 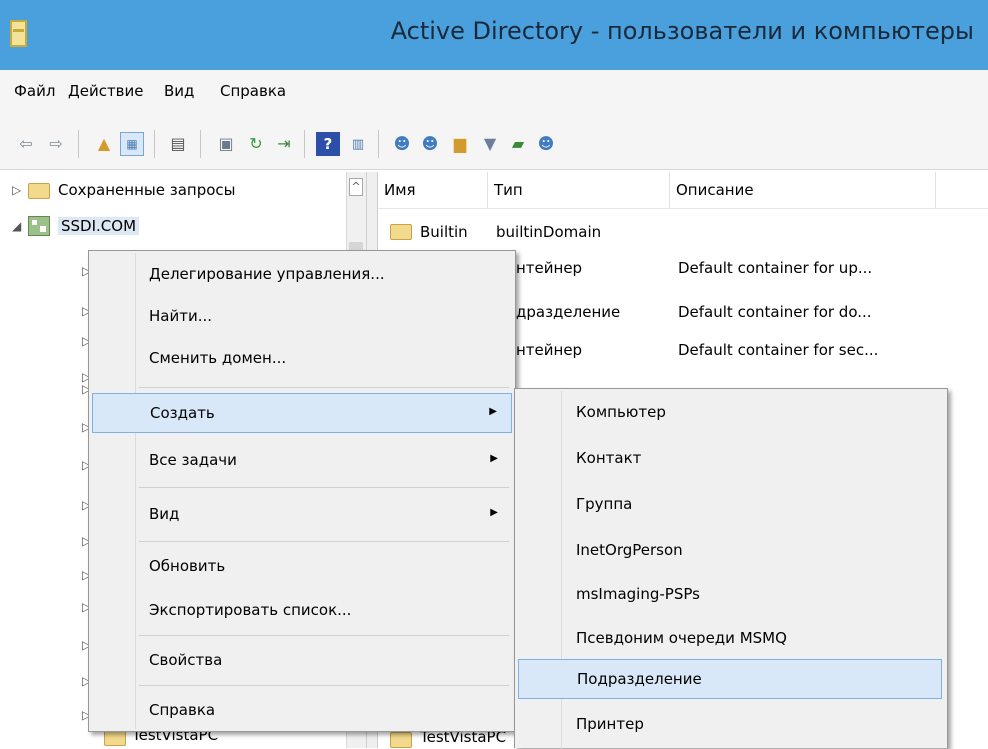 I want to click on header-divider, so click(x=683, y=208).